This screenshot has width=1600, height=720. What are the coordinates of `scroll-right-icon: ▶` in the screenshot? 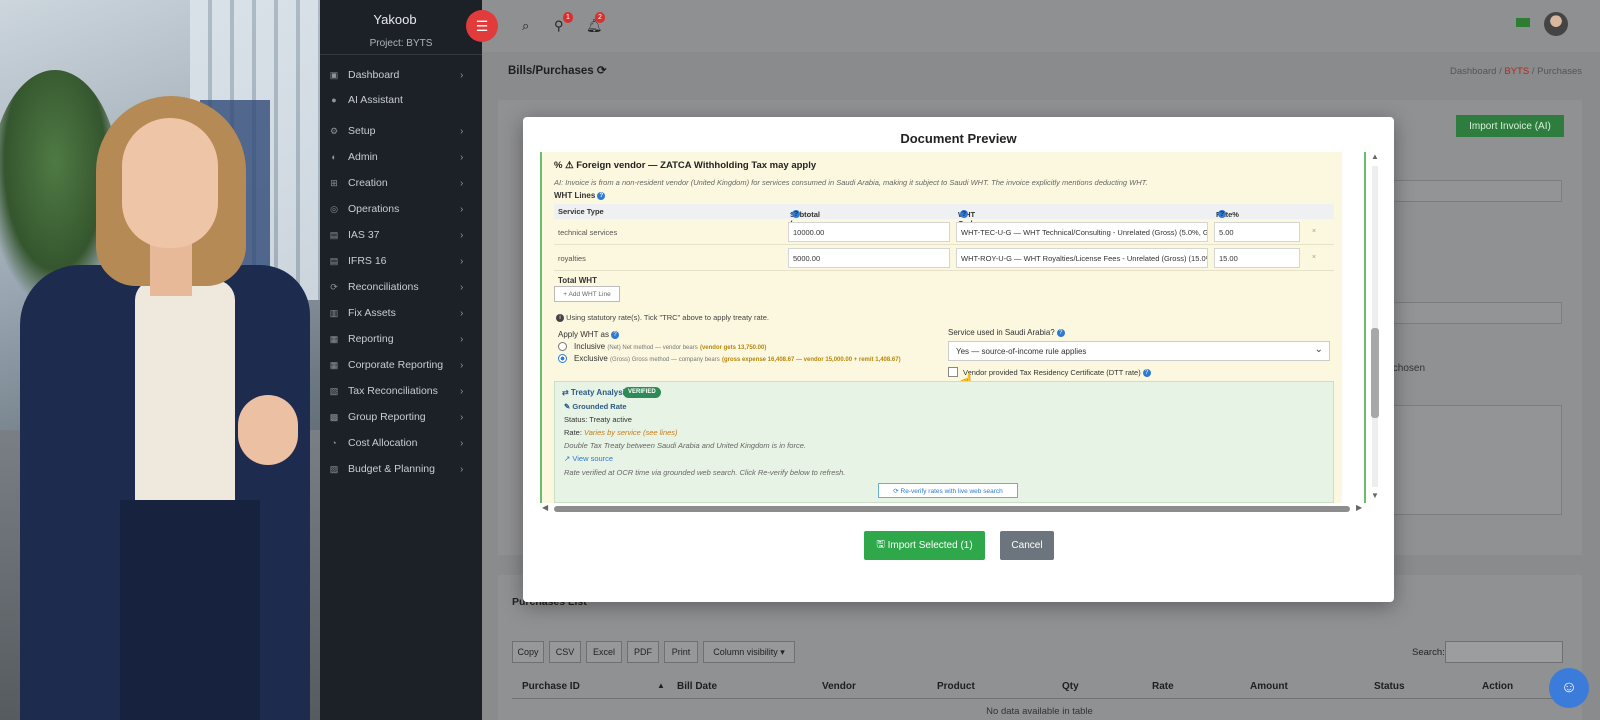 It's located at (1359, 507).